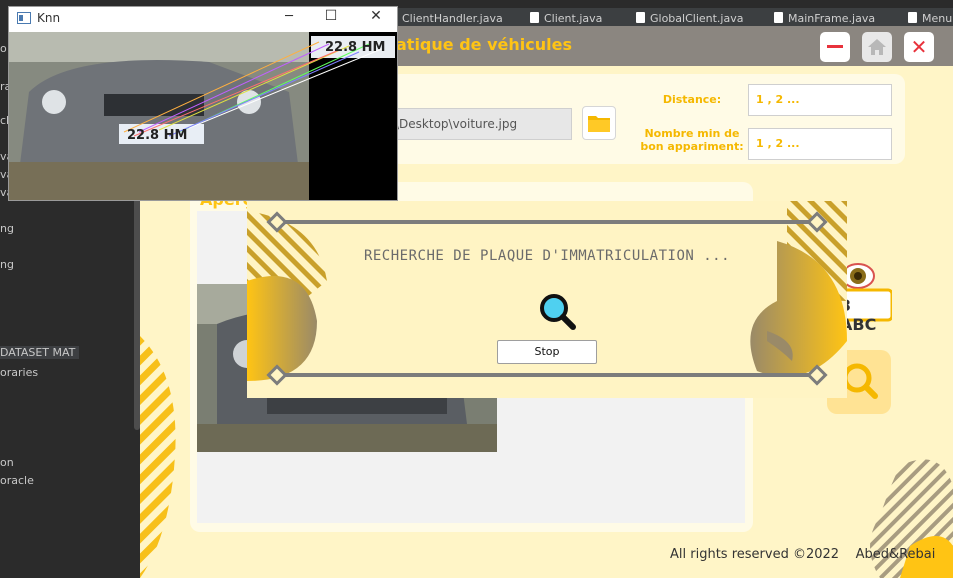  I want to click on footer-rights: All rights reserved ©2022, so click(755, 554).